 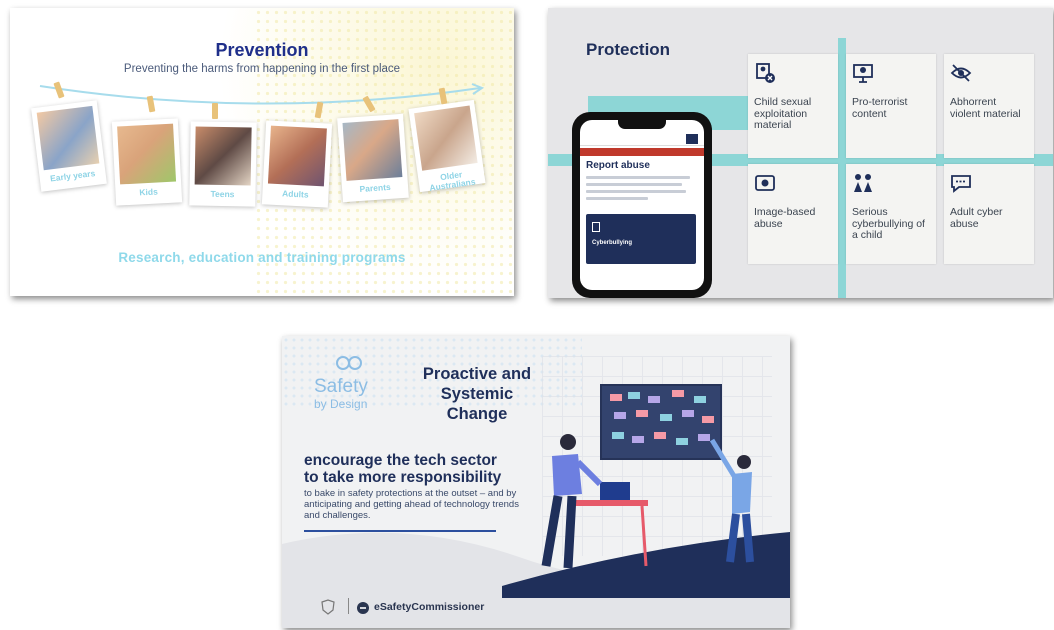 What do you see at coordinates (596, 227) in the screenshot?
I see `document-icon` at bounding box center [596, 227].